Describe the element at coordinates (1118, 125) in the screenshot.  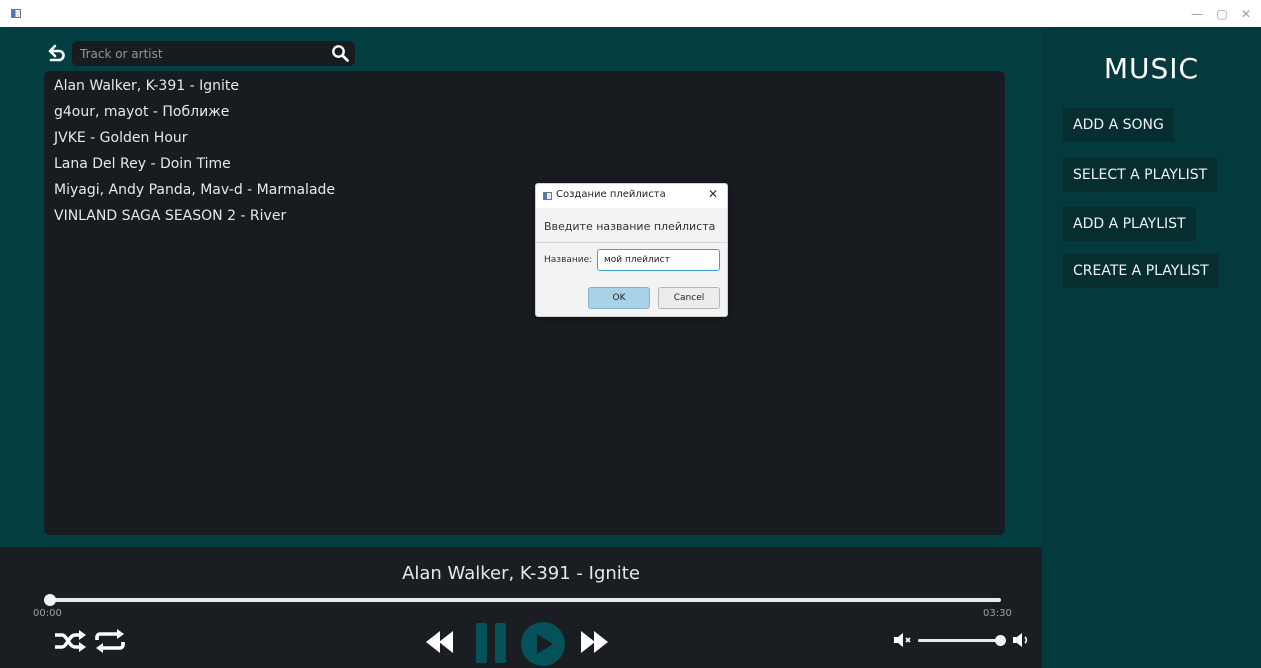
I see `add-song-button: ADD A SONG` at that location.